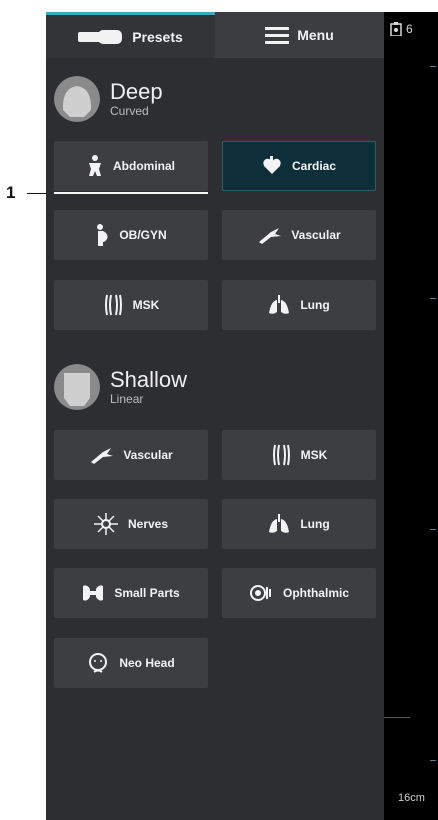 This screenshot has width=438, height=820. Describe the element at coordinates (149, 379) in the screenshot. I see `shallow-title: Shallow` at that location.